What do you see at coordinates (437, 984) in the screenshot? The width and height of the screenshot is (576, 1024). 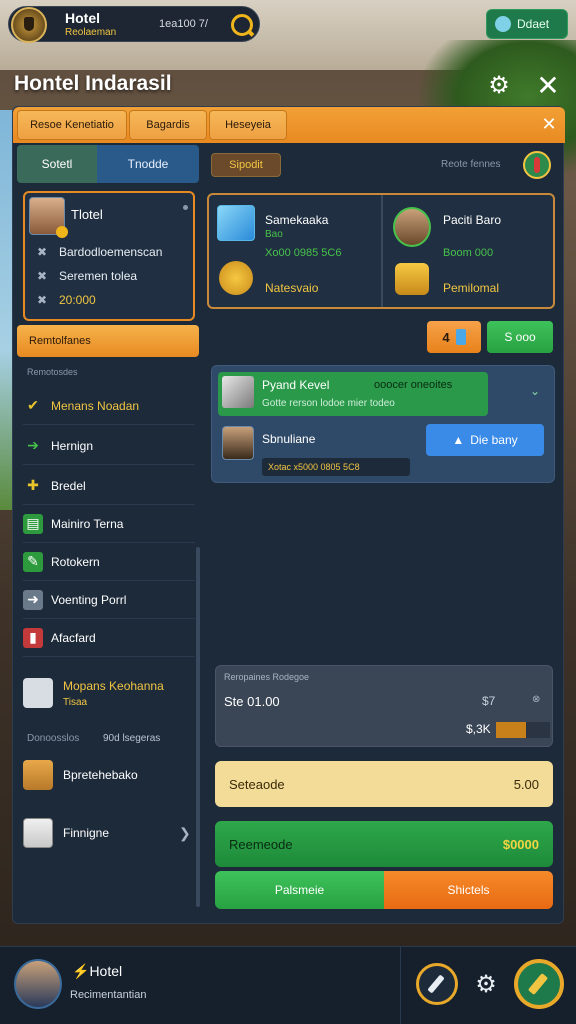 I see `compass-icon` at bounding box center [437, 984].